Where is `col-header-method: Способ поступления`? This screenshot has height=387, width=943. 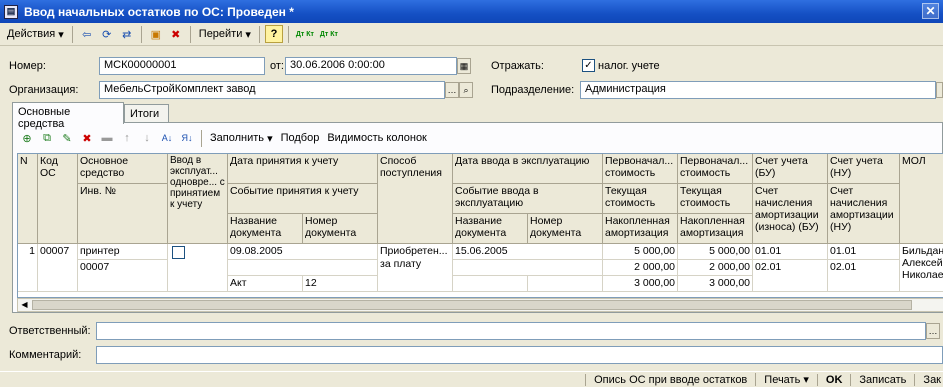
col-header-method: Способ поступления is located at coordinates (415, 199).